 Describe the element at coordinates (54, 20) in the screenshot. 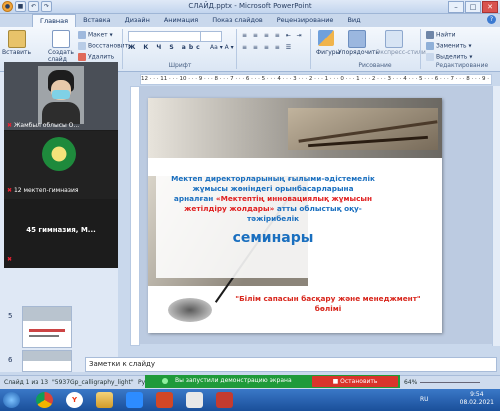

I see `tab-home: Главная` at that location.